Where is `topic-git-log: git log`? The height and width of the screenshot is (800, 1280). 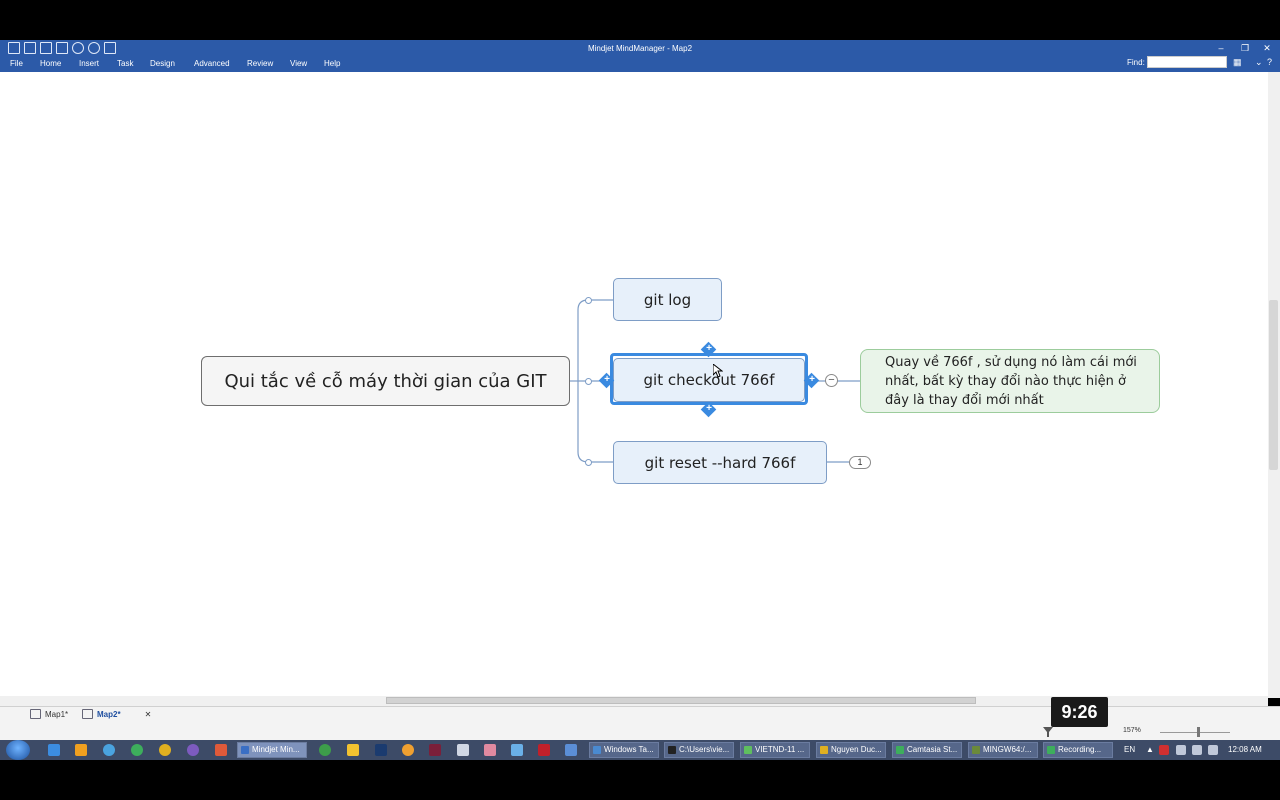
topic-git-log: git log is located at coordinates (667, 299).